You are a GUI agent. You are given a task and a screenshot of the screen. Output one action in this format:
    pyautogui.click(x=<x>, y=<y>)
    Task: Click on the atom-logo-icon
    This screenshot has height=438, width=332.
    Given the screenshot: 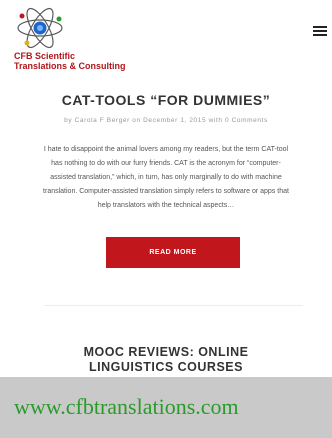 What is the action you would take?
    pyautogui.click(x=40, y=28)
    